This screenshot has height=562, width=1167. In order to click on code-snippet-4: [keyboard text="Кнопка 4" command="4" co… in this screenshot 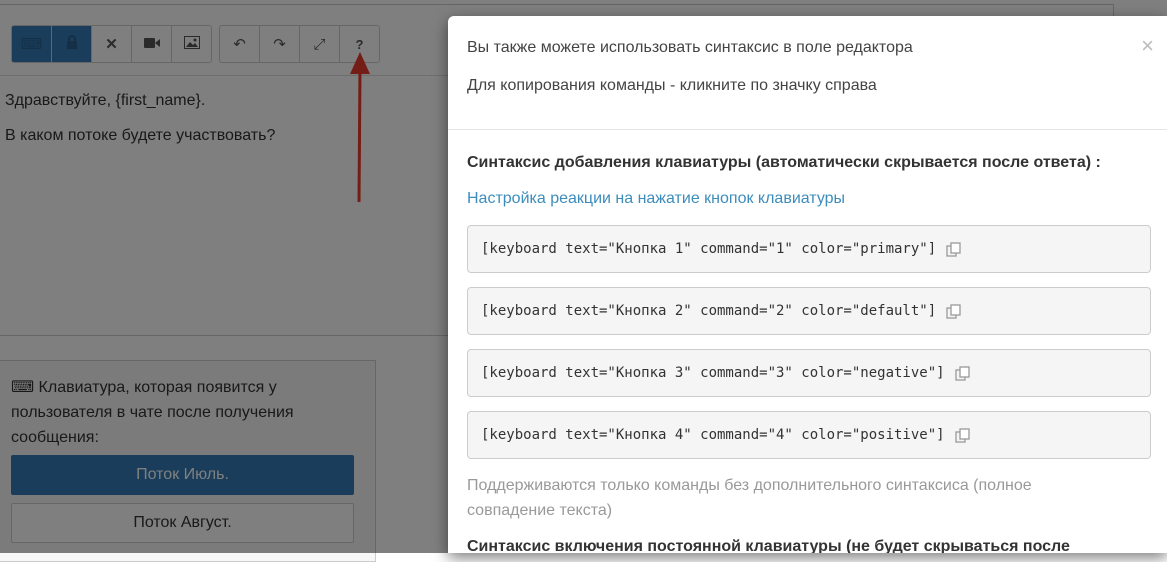, I will do `click(809, 435)`.